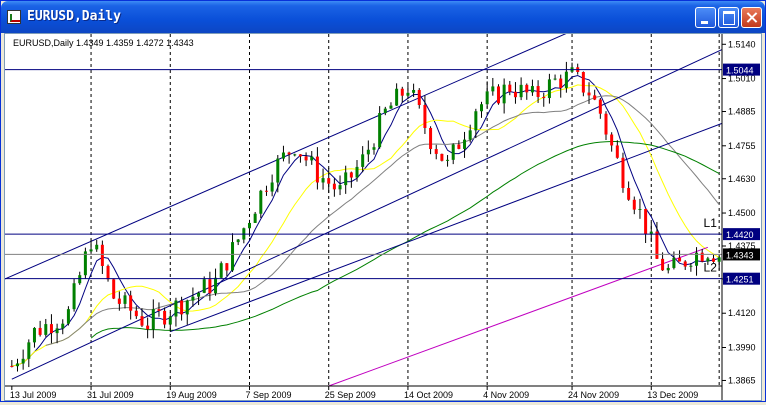 The image size is (766, 405). I want to click on maximize-icon, so click(728, 17).